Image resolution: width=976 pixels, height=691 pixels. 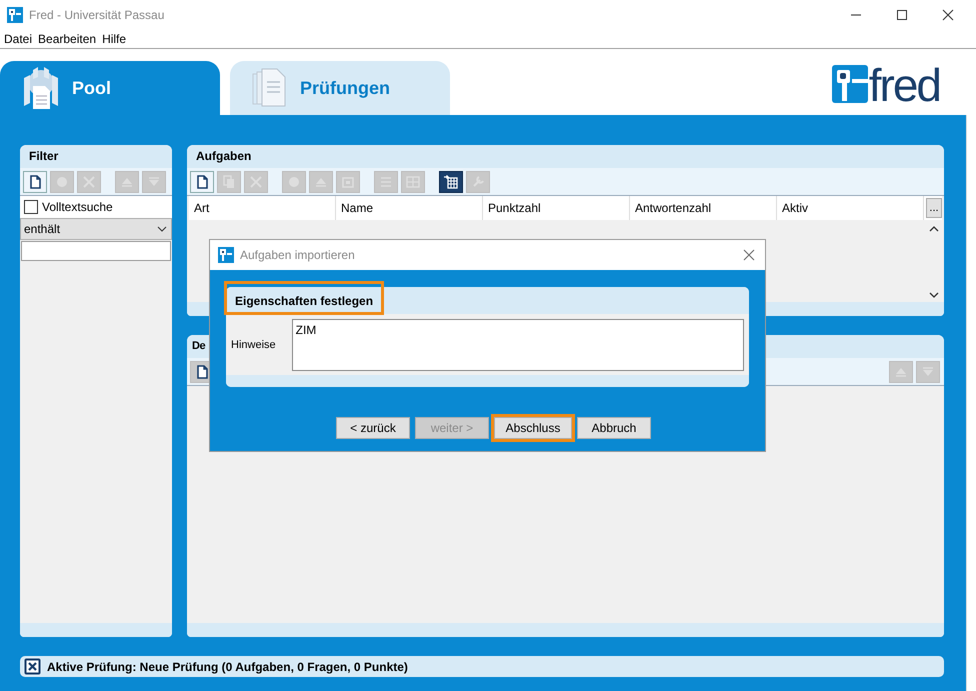 What do you see at coordinates (933, 229) in the screenshot?
I see `scroll-up-icon` at bounding box center [933, 229].